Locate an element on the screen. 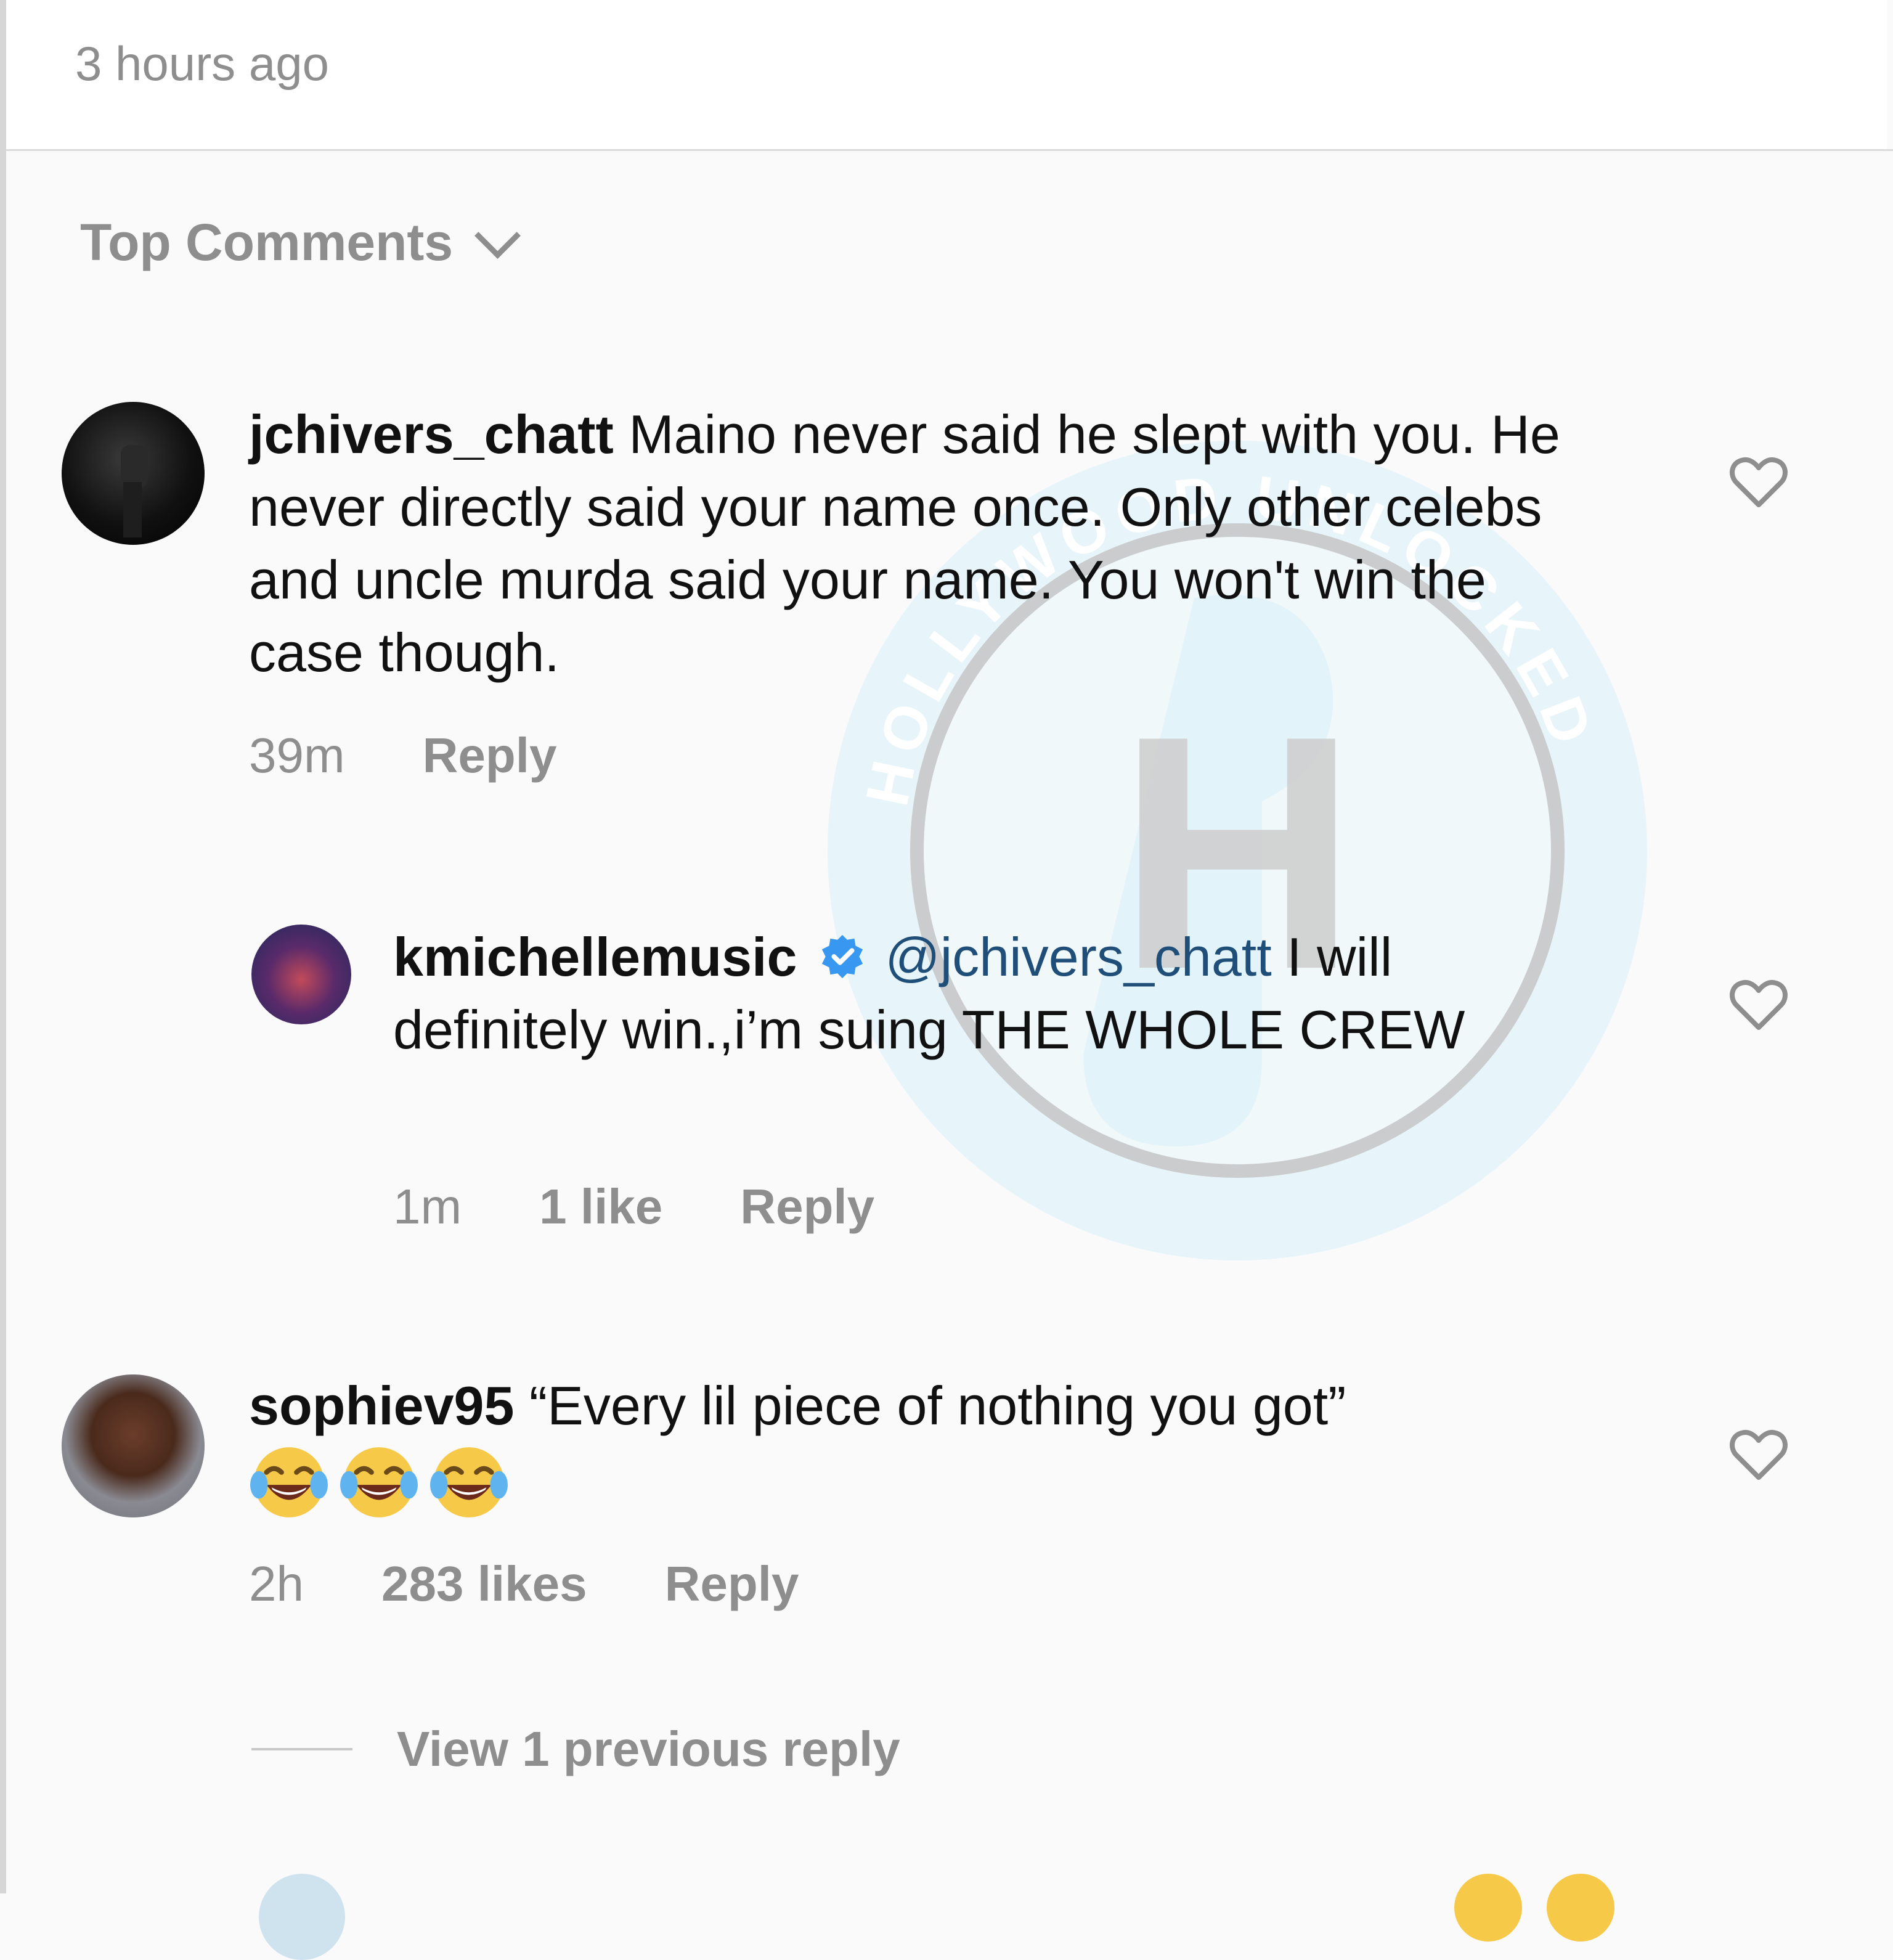 This screenshot has width=1893, height=1960. verified-badge-icon is located at coordinates (842, 956).